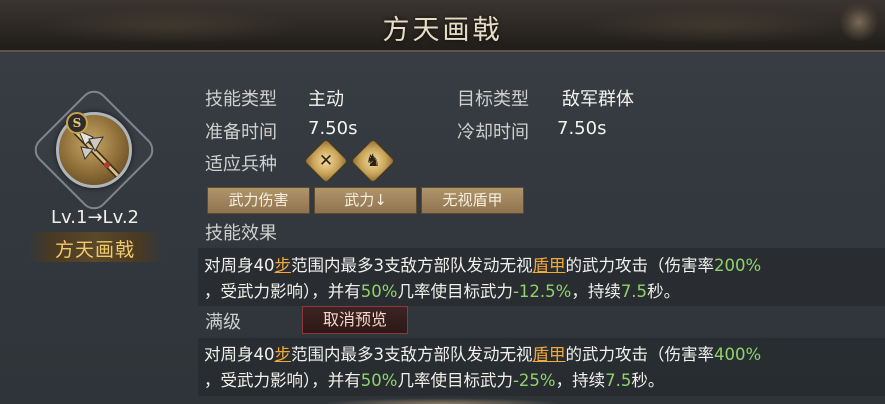 This screenshot has height=404, width=885. What do you see at coordinates (258, 200) in the screenshot?
I see `tag-damage-type: 武力伤害` at bounding box center [258, 200].